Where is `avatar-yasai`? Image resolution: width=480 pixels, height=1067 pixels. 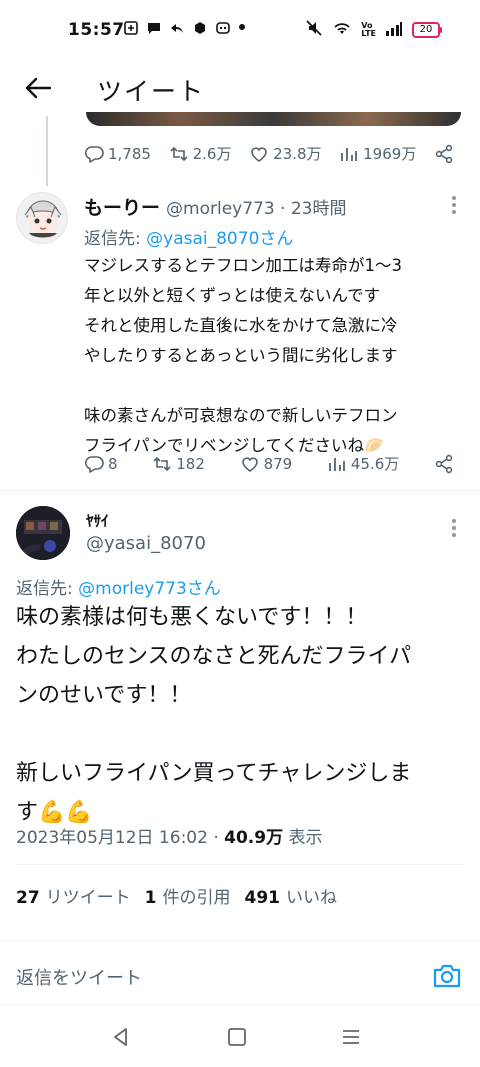 avatar-yasai is located at coordinates (43, 533).